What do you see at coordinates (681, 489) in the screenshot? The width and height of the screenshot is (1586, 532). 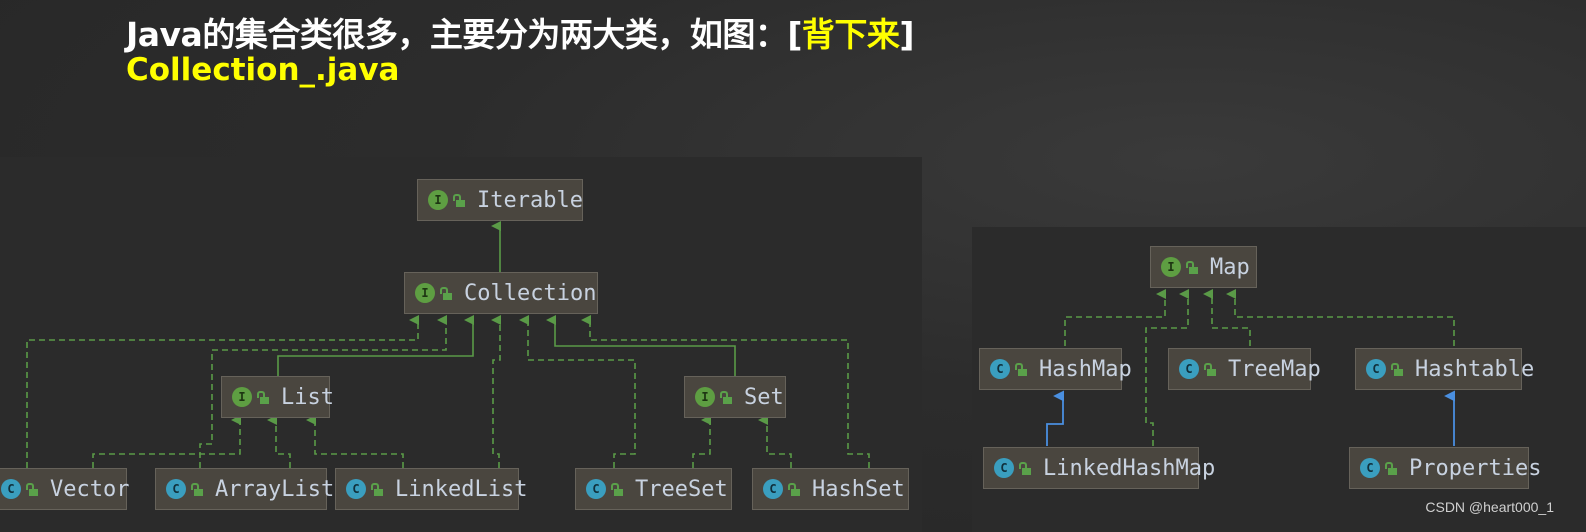 I see `node-label: TreeSet` at bounding box center [681, 489].